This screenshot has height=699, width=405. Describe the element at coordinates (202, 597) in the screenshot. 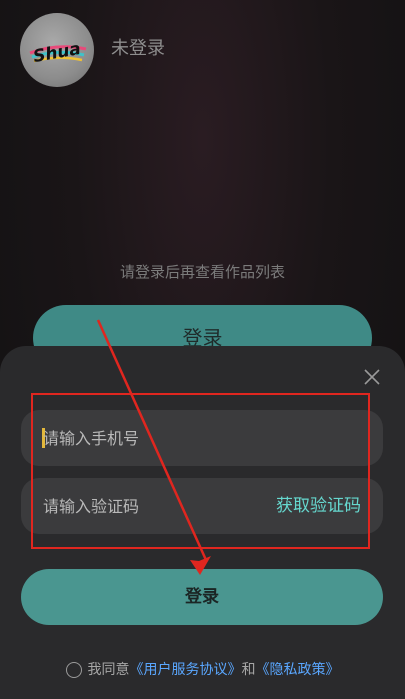

I see `login-button: 登录` at that location.